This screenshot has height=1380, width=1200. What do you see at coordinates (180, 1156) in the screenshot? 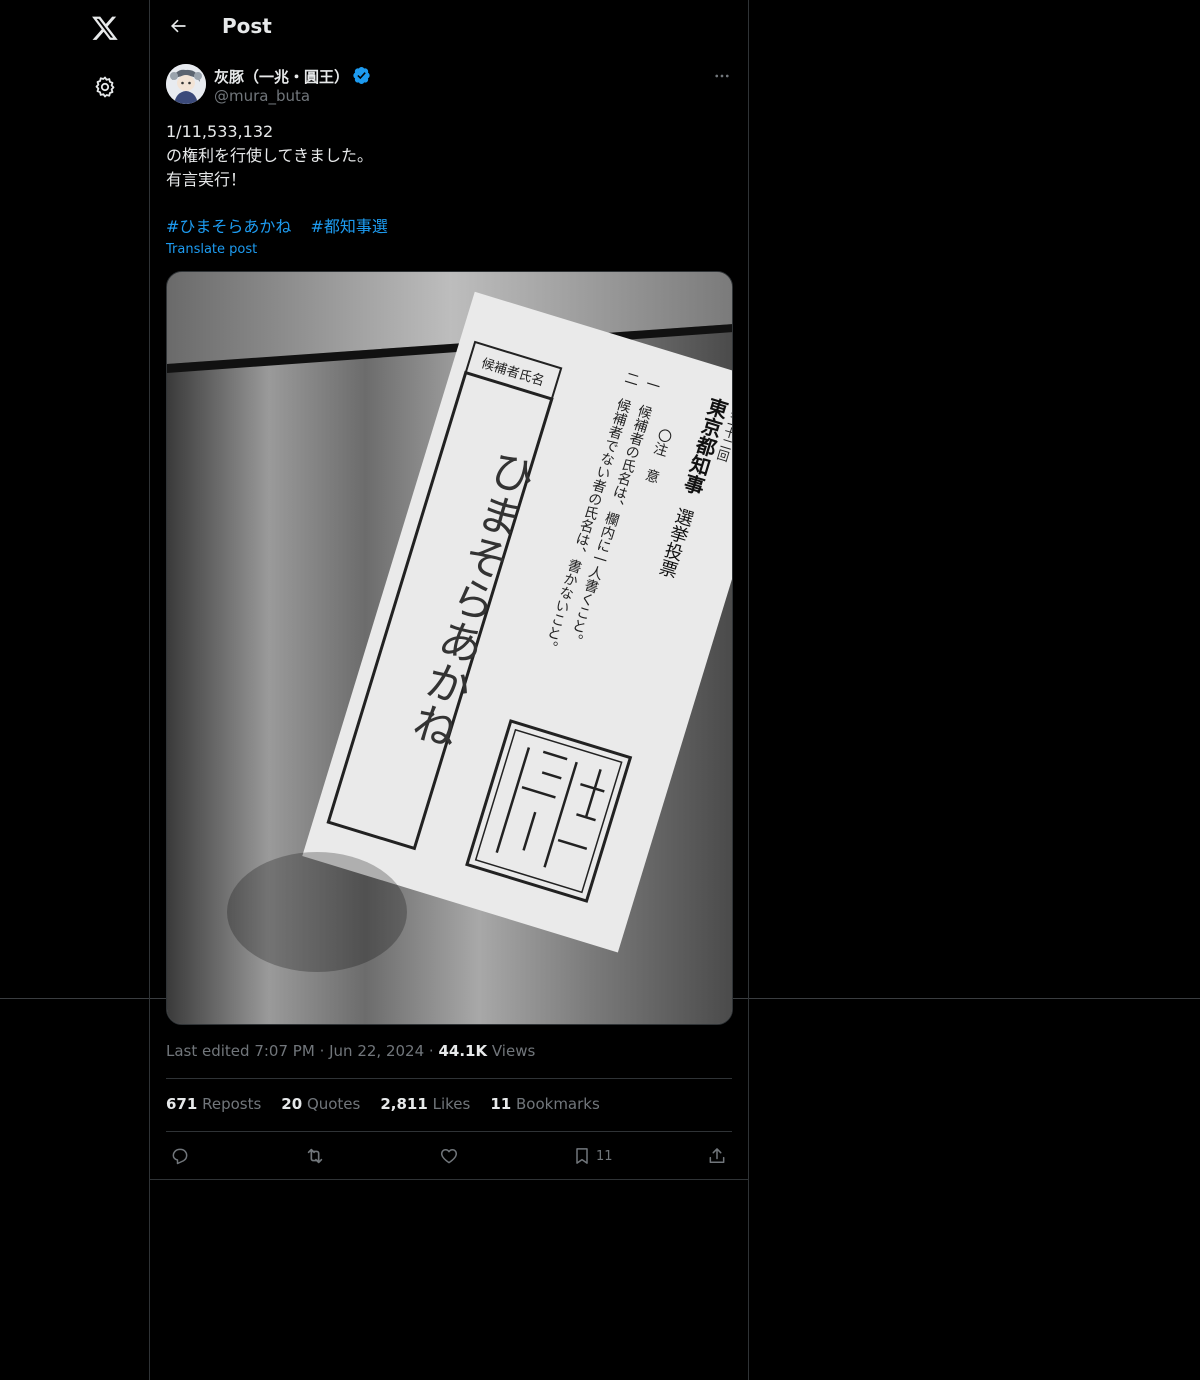
I see `reply-icon` at bounding box center [180, 1156].